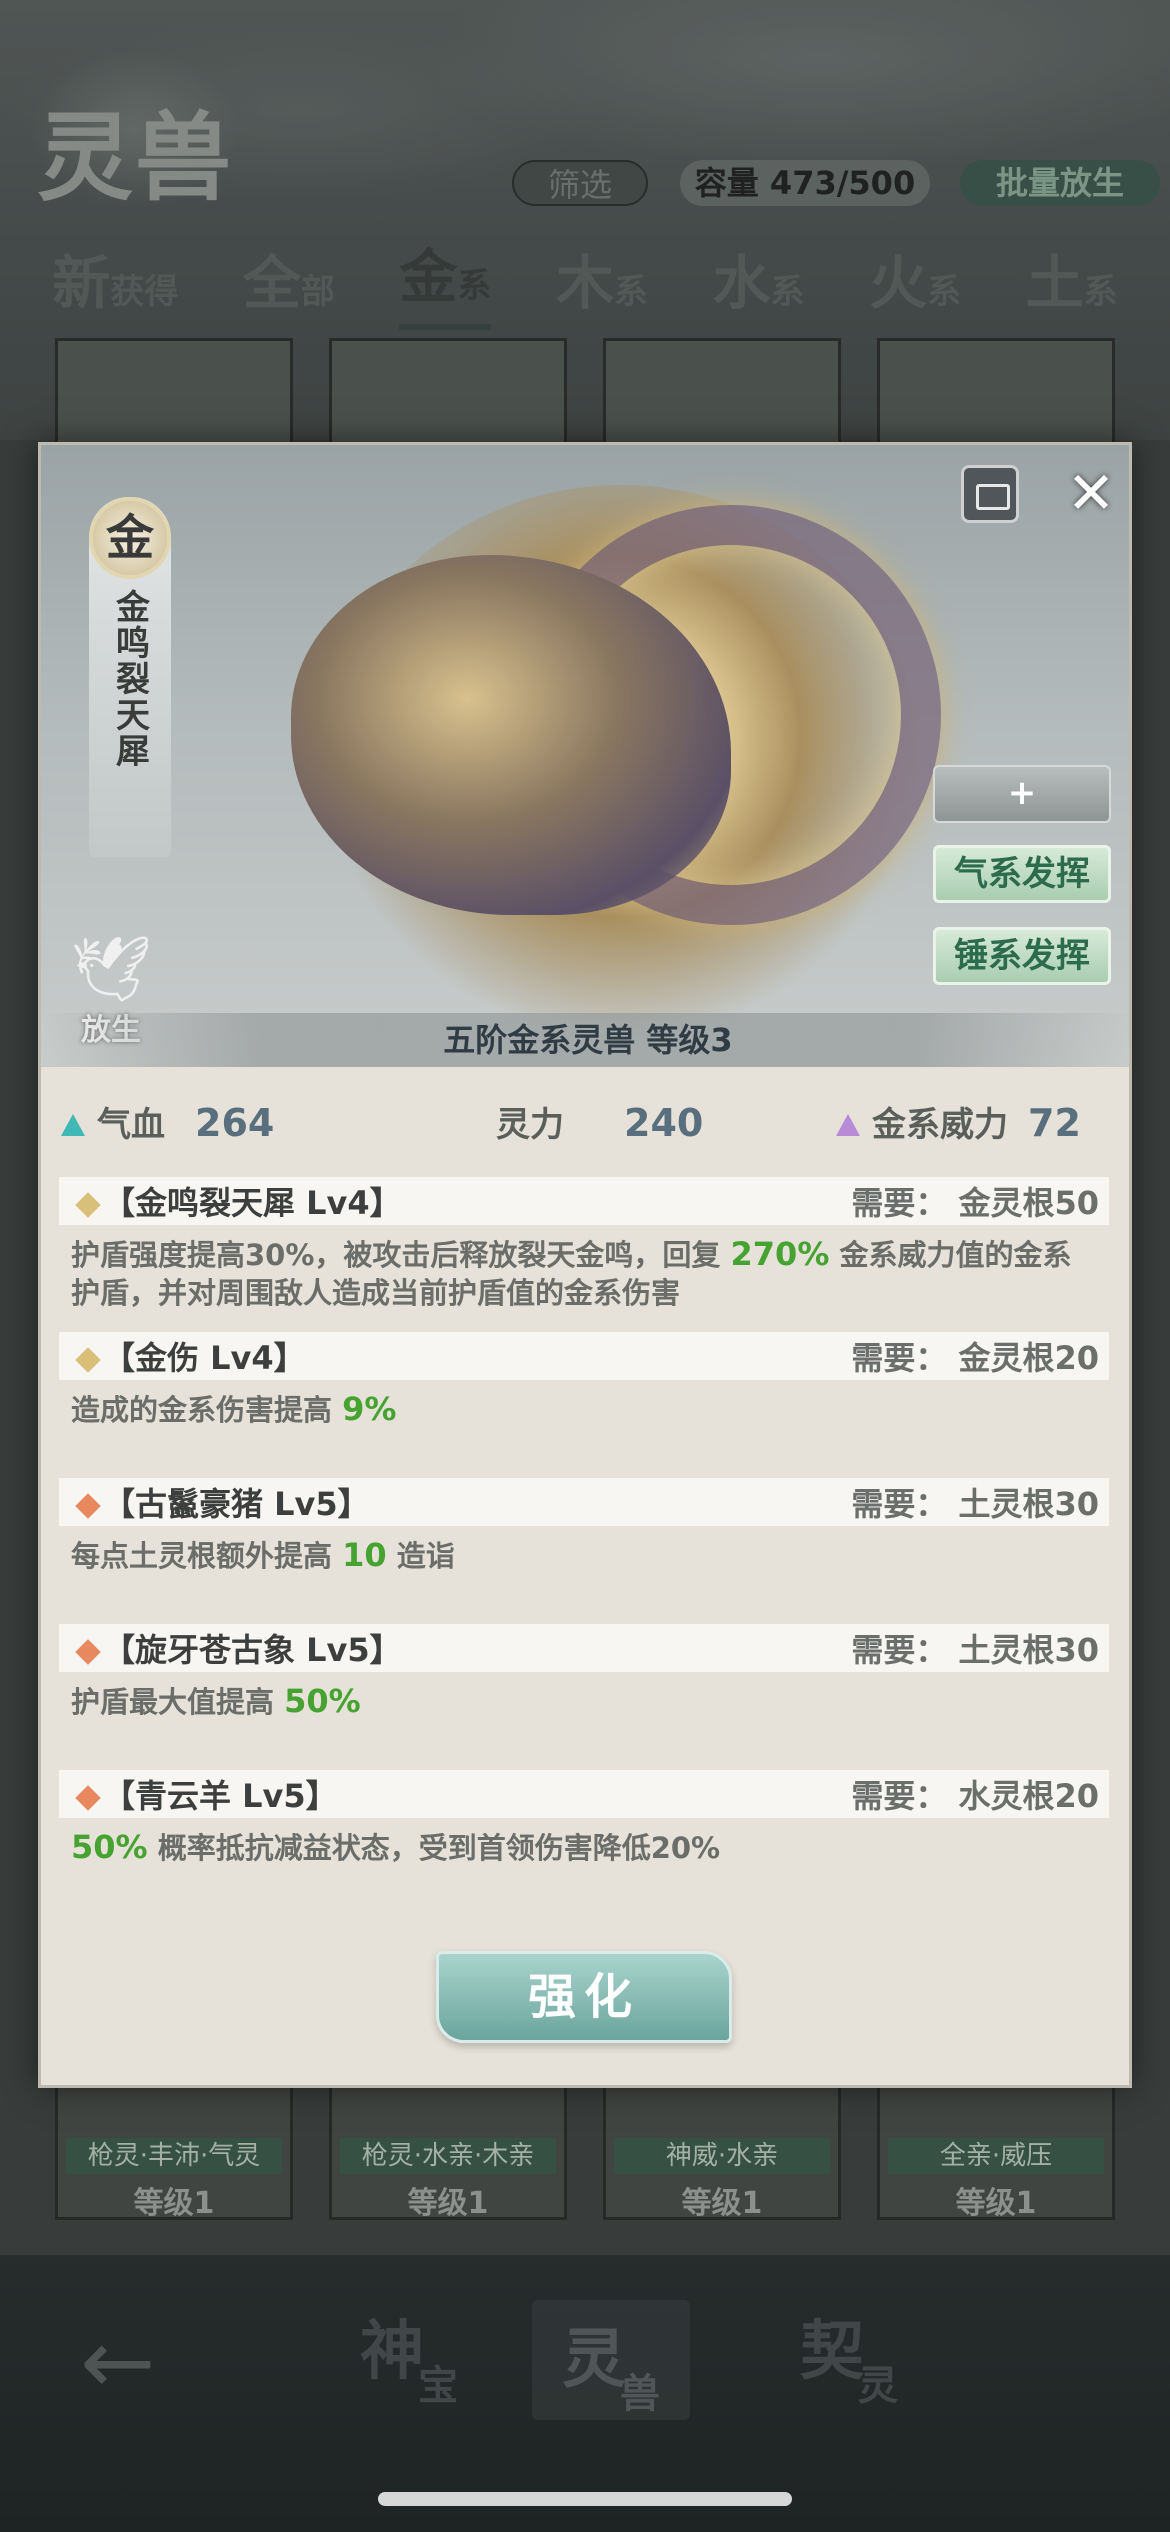 The width and height of the screenshot is (1170, 2532). Describe the element at coordinates (975, 1796) in the screenshot. I see `skill-requirement: 需要： 水灵根20` at that location.